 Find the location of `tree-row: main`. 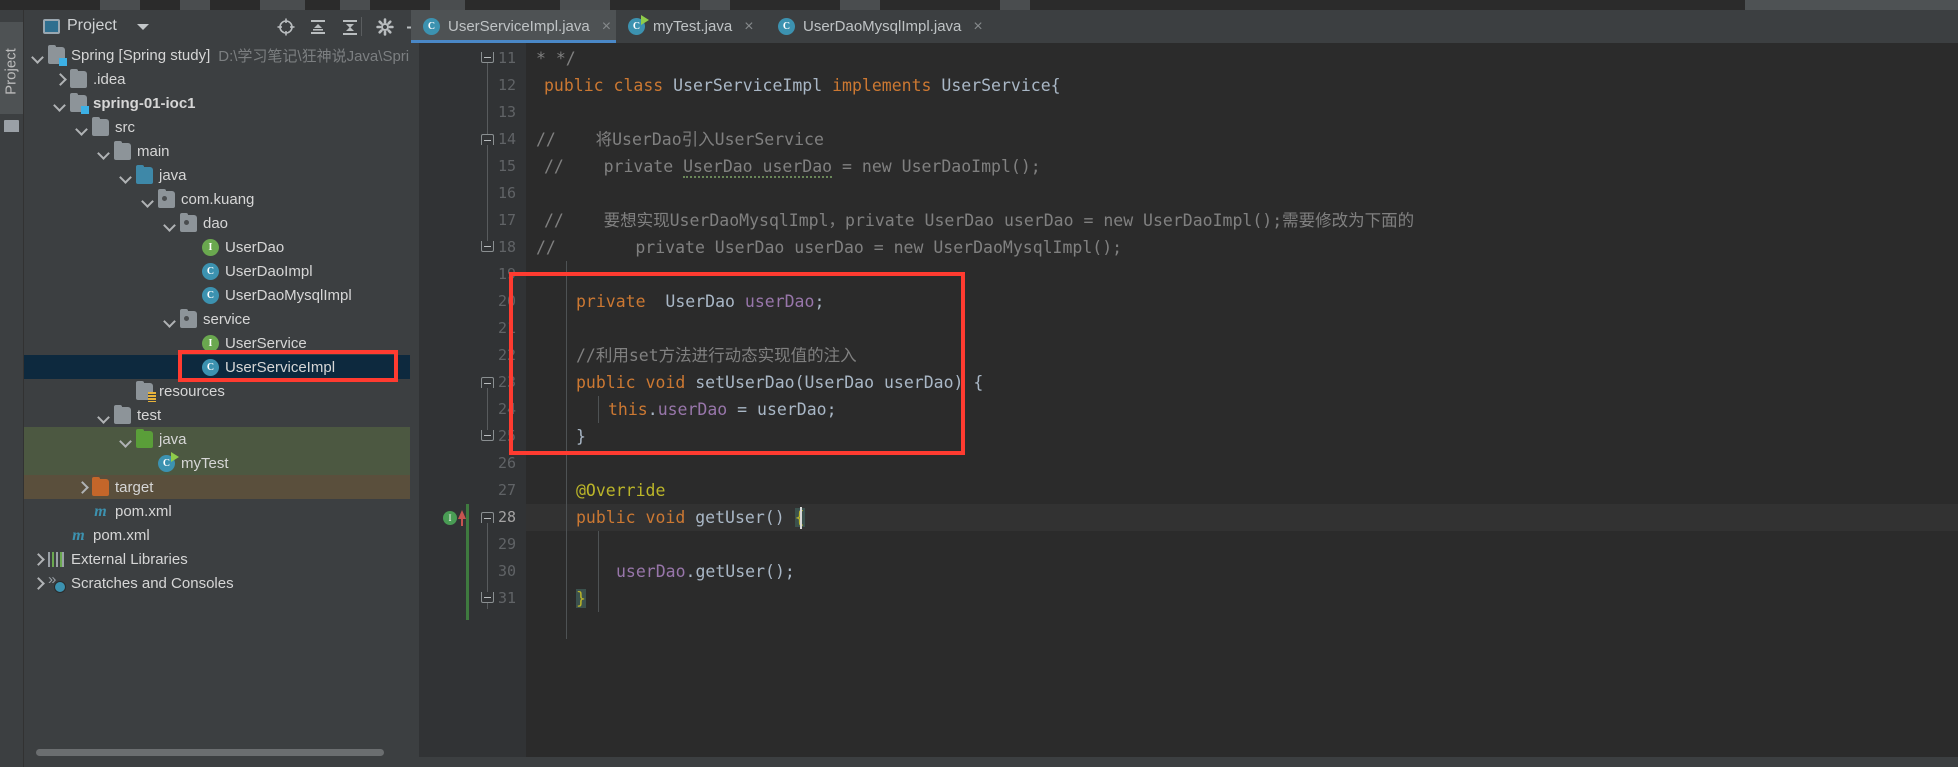

tree-row: main is located at coordinates (217, 151).